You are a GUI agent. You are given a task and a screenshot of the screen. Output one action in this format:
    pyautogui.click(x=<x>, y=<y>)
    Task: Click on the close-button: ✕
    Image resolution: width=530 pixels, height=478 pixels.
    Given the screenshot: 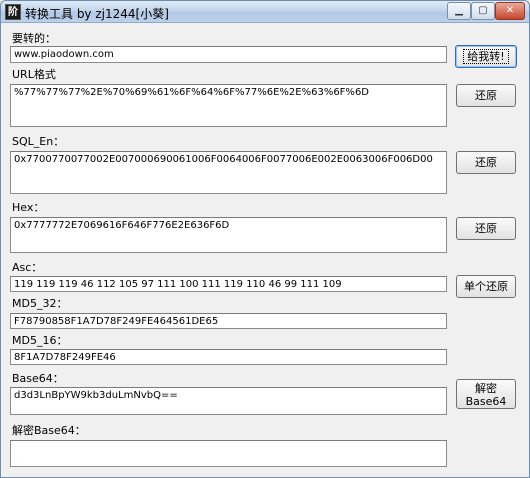 What is the action you would take?
    pyautogui.click(x=510, y=11)
    